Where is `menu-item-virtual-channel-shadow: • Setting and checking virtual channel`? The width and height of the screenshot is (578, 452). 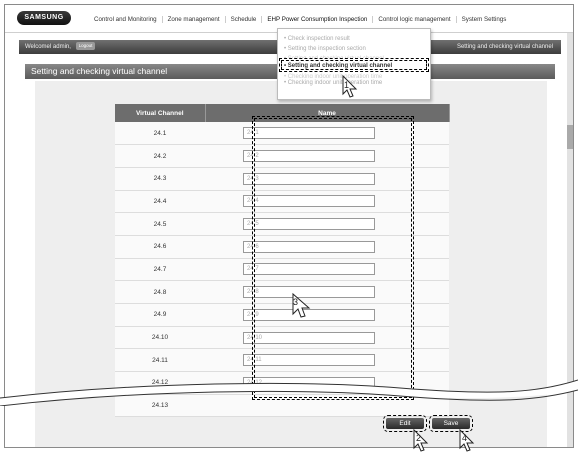
menu-item-virtual-channel-shadow: • Setting and checking virtual channel is located at coordinates (354, 56).